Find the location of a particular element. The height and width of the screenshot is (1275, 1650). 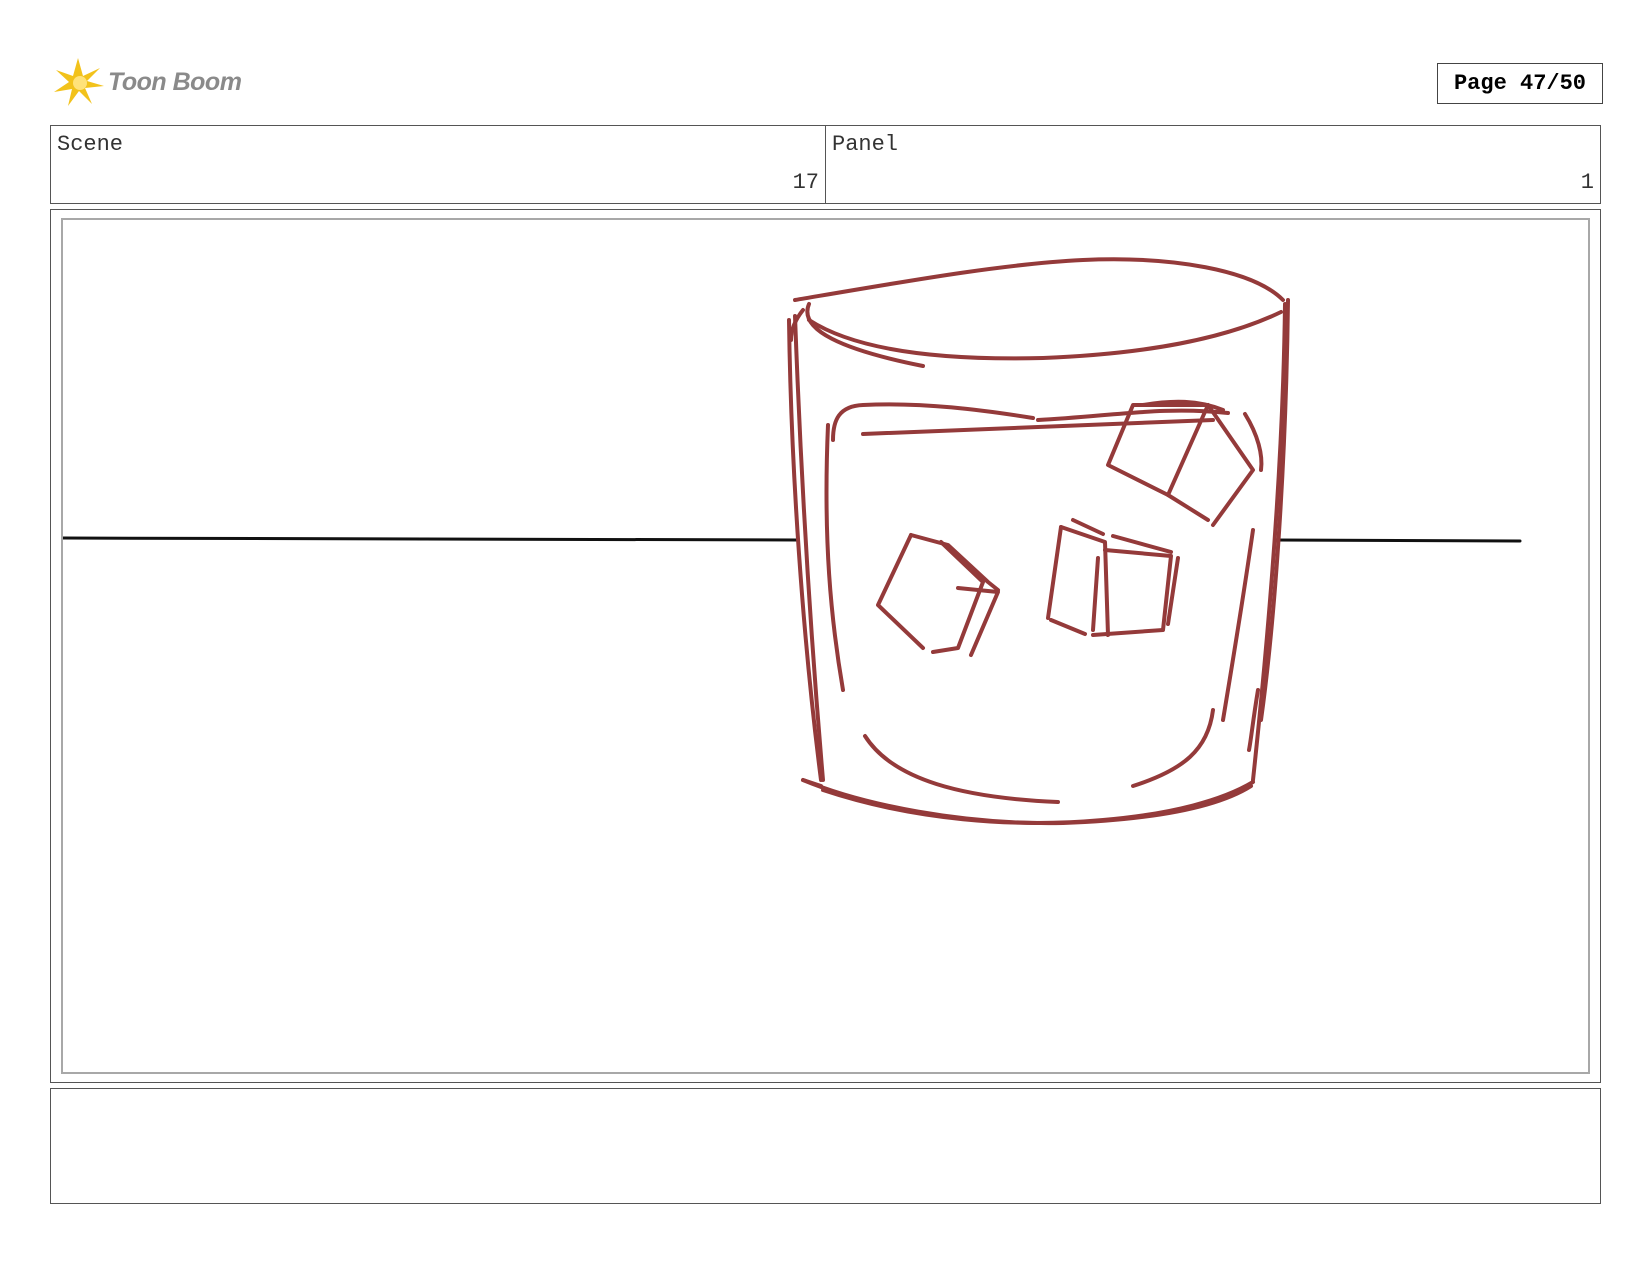

panel-notes is located at coordinates (825, 1146).